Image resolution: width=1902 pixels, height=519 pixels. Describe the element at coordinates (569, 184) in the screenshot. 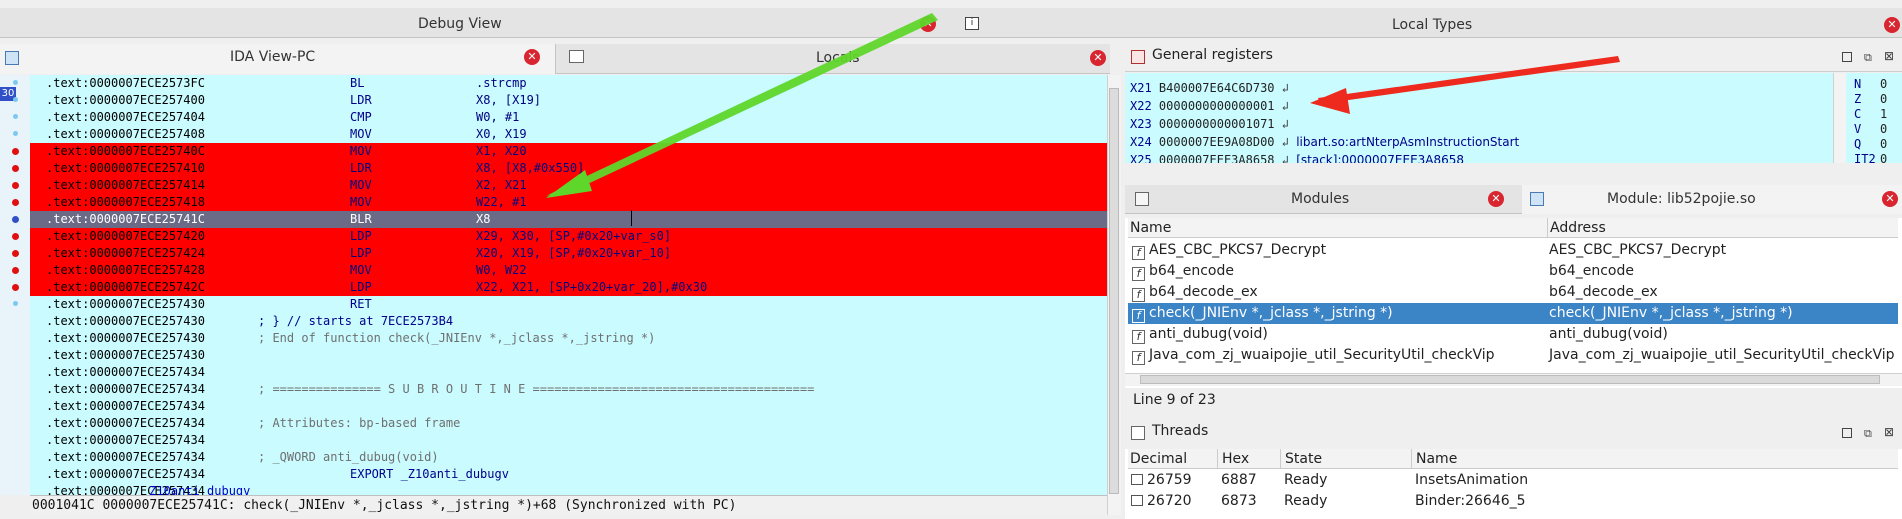

I see `green-arrow-head` at that location.